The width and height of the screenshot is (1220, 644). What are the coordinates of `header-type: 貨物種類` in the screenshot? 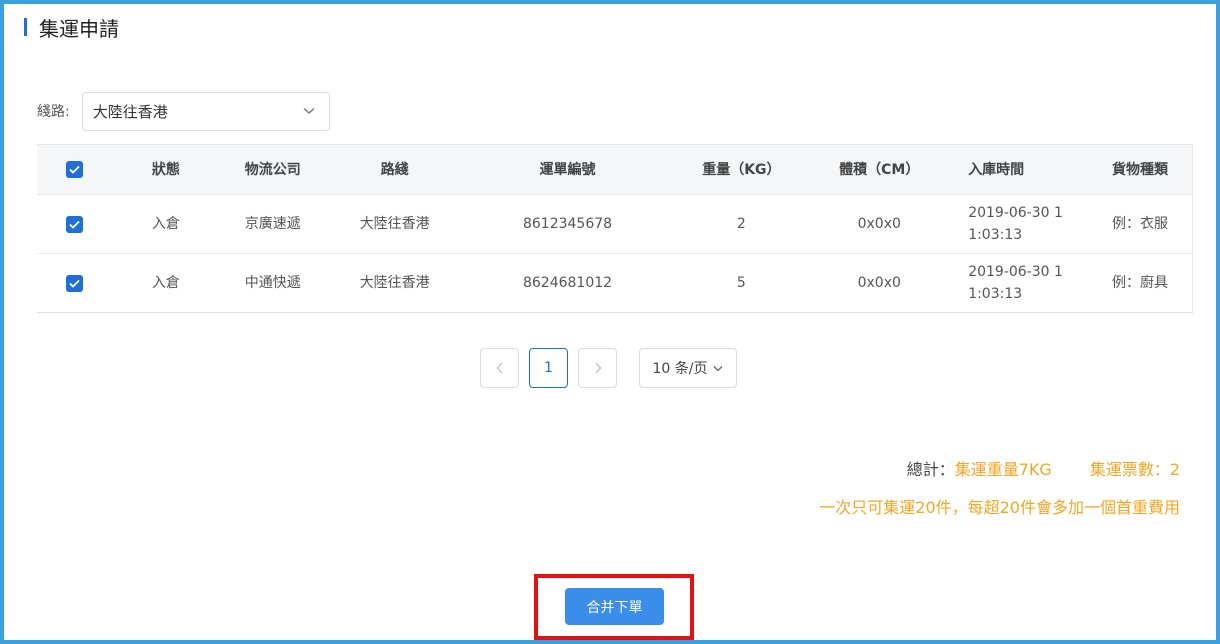 It's located at (1136, 170).